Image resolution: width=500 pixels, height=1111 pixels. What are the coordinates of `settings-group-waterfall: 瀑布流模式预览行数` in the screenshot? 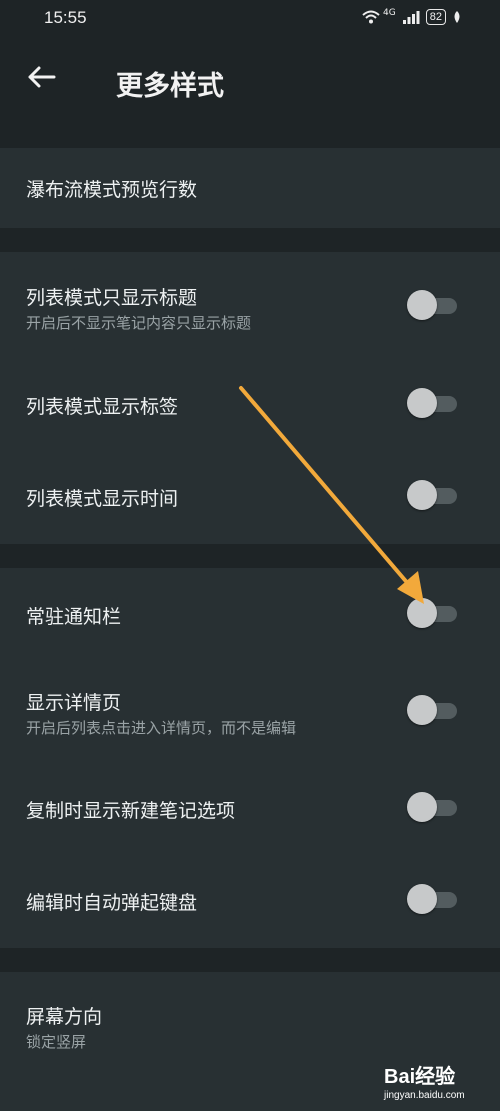 It's located at (250, 188).